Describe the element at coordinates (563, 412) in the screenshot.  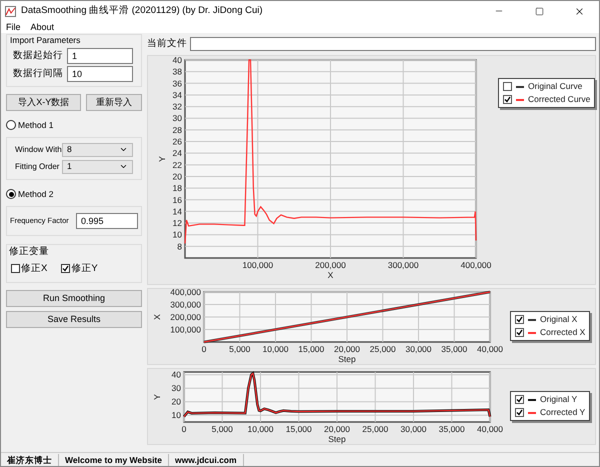
I see `legend-label: Corrected Y` at that location.